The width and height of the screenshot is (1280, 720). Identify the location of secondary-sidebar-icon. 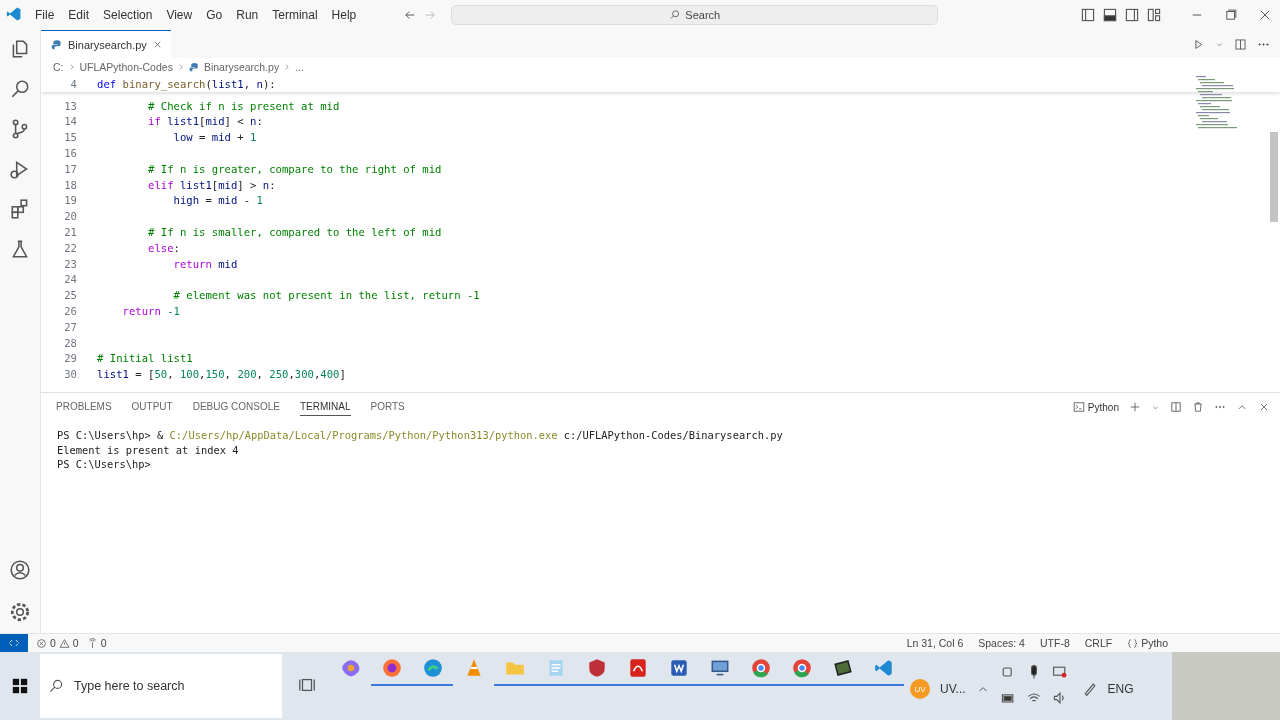
(1132, 15).